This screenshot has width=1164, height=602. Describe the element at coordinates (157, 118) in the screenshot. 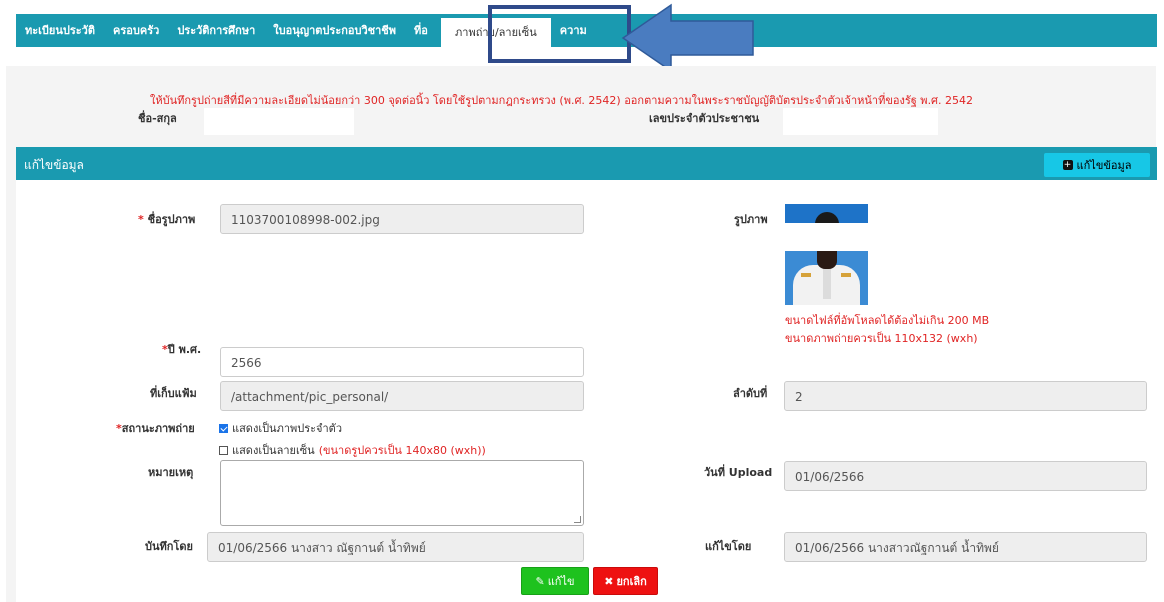

I see `name-label: ชื่อ-สกุล` at that location.